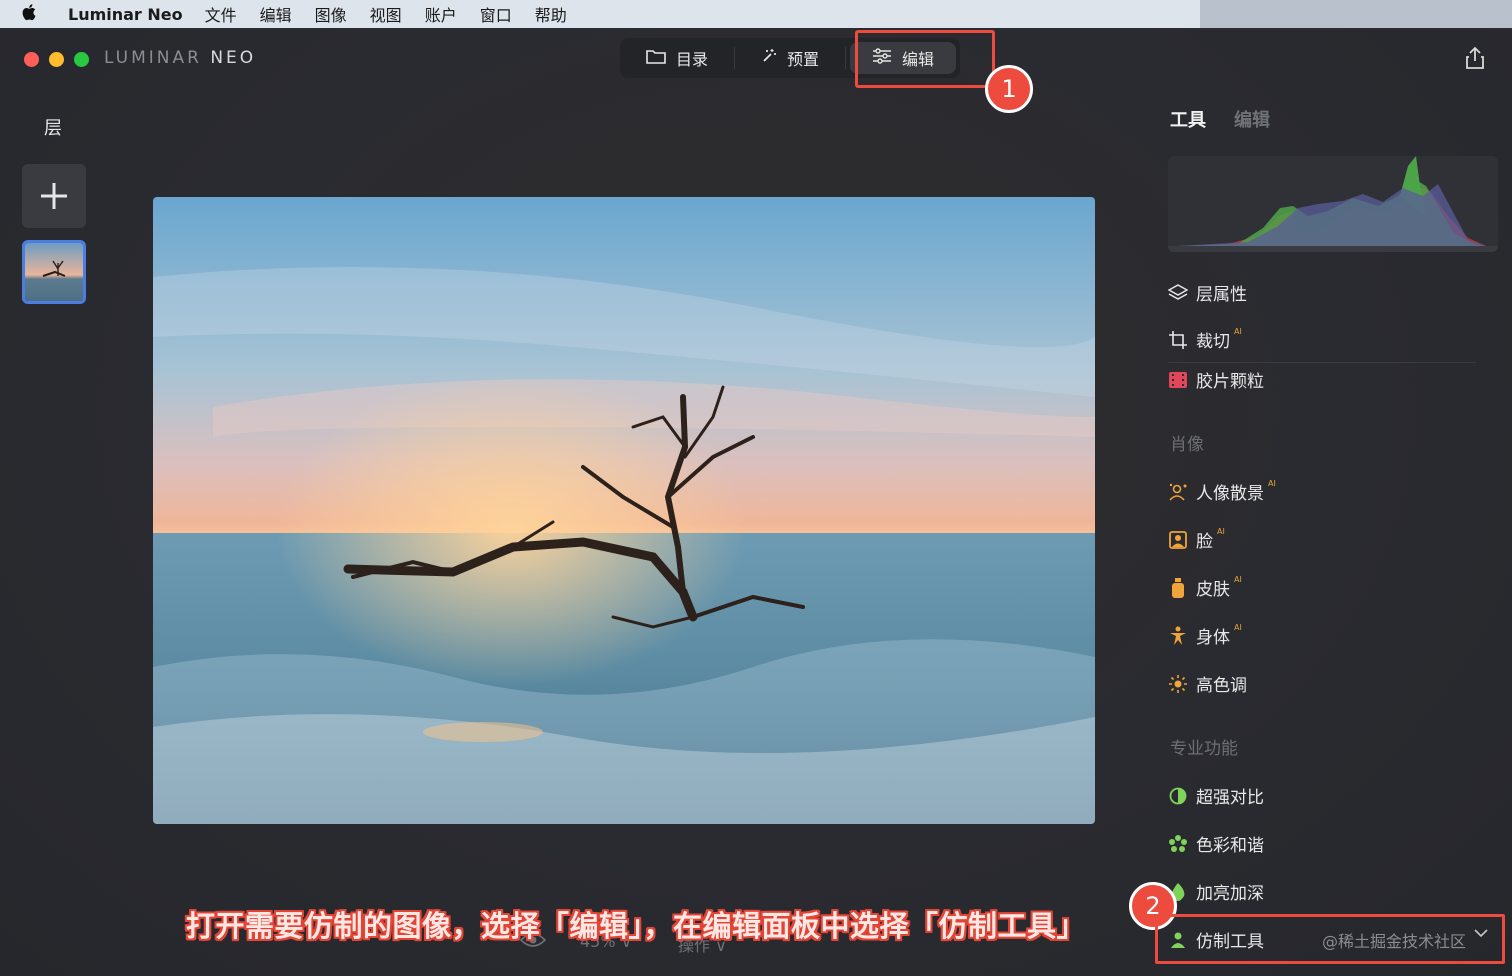 The image size is (1512, 976). What do you see at coordinates (1221, 295) in the screenshot?
I see `tool-label: 层属性` at bounding box center [1221, 295].